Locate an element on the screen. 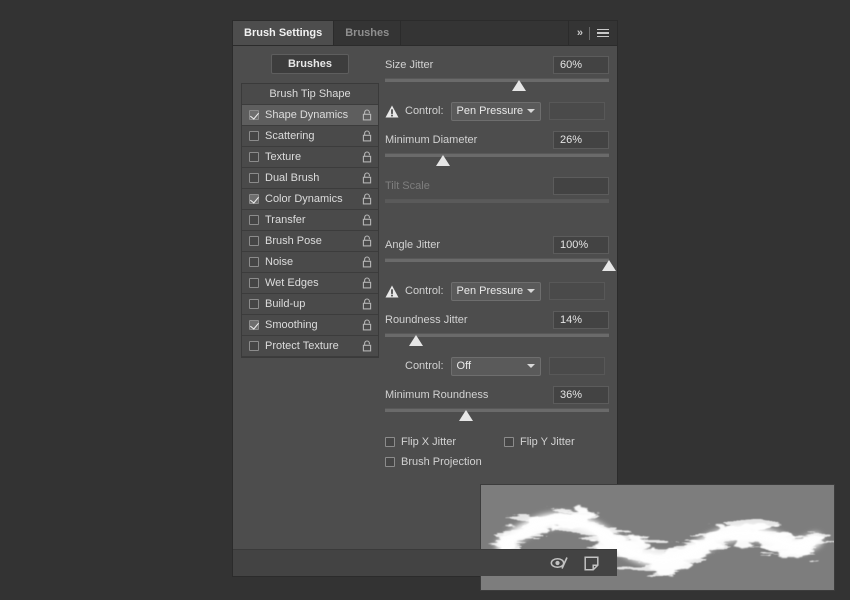 This screenshot has width=850, height=600. flip-y-jitter-checkbox-item: Flip Y Jitter is located at coordinates (539, 442).